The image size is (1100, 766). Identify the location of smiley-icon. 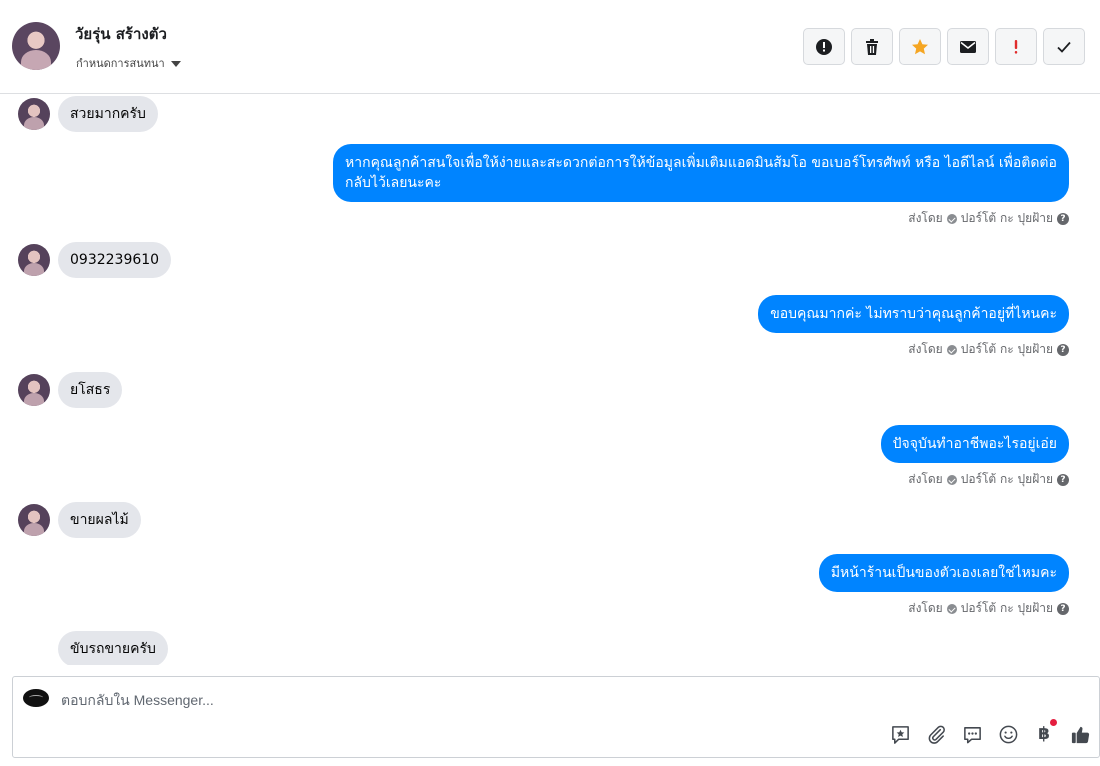
(1008, 734).